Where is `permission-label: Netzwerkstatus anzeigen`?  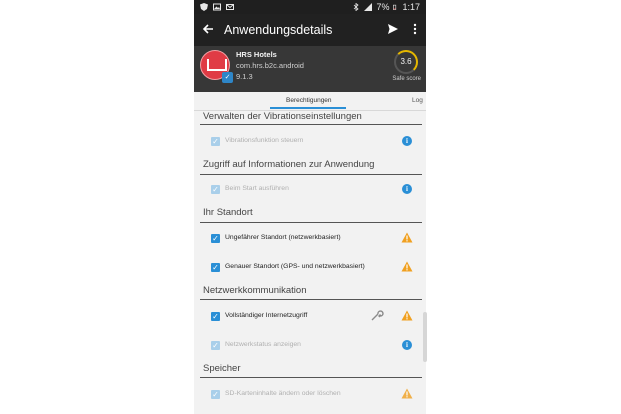 permission-label: Netzwerkstatus anzeigen is located at coordinates (263, 344).